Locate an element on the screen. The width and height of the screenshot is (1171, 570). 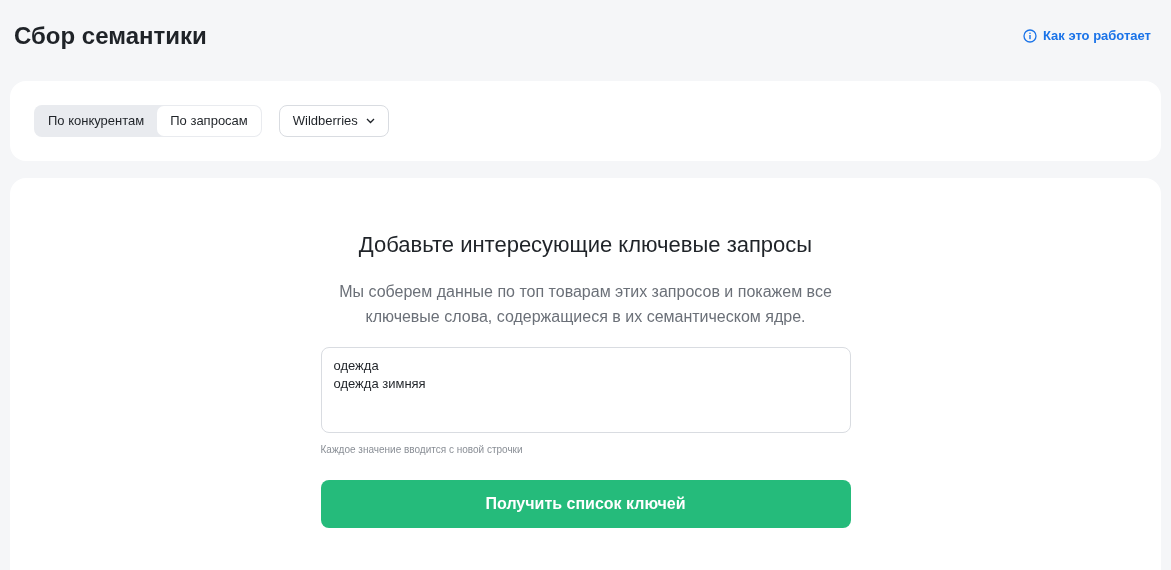
form-heading: Добавьте интересующие ключевые запросы is located at coordinates (585, 245).